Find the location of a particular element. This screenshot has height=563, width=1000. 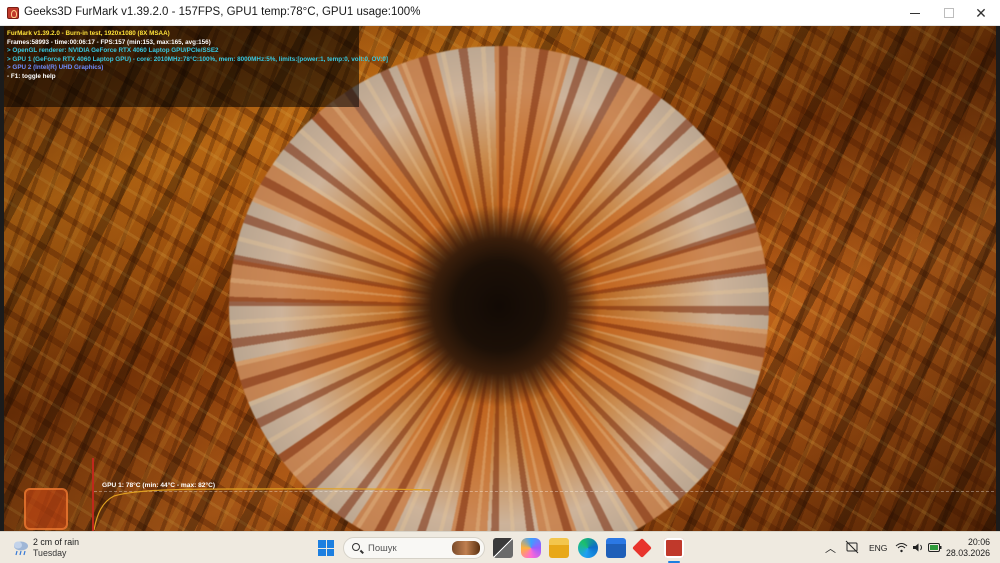

search-icon is located at coordinates (356, 547).